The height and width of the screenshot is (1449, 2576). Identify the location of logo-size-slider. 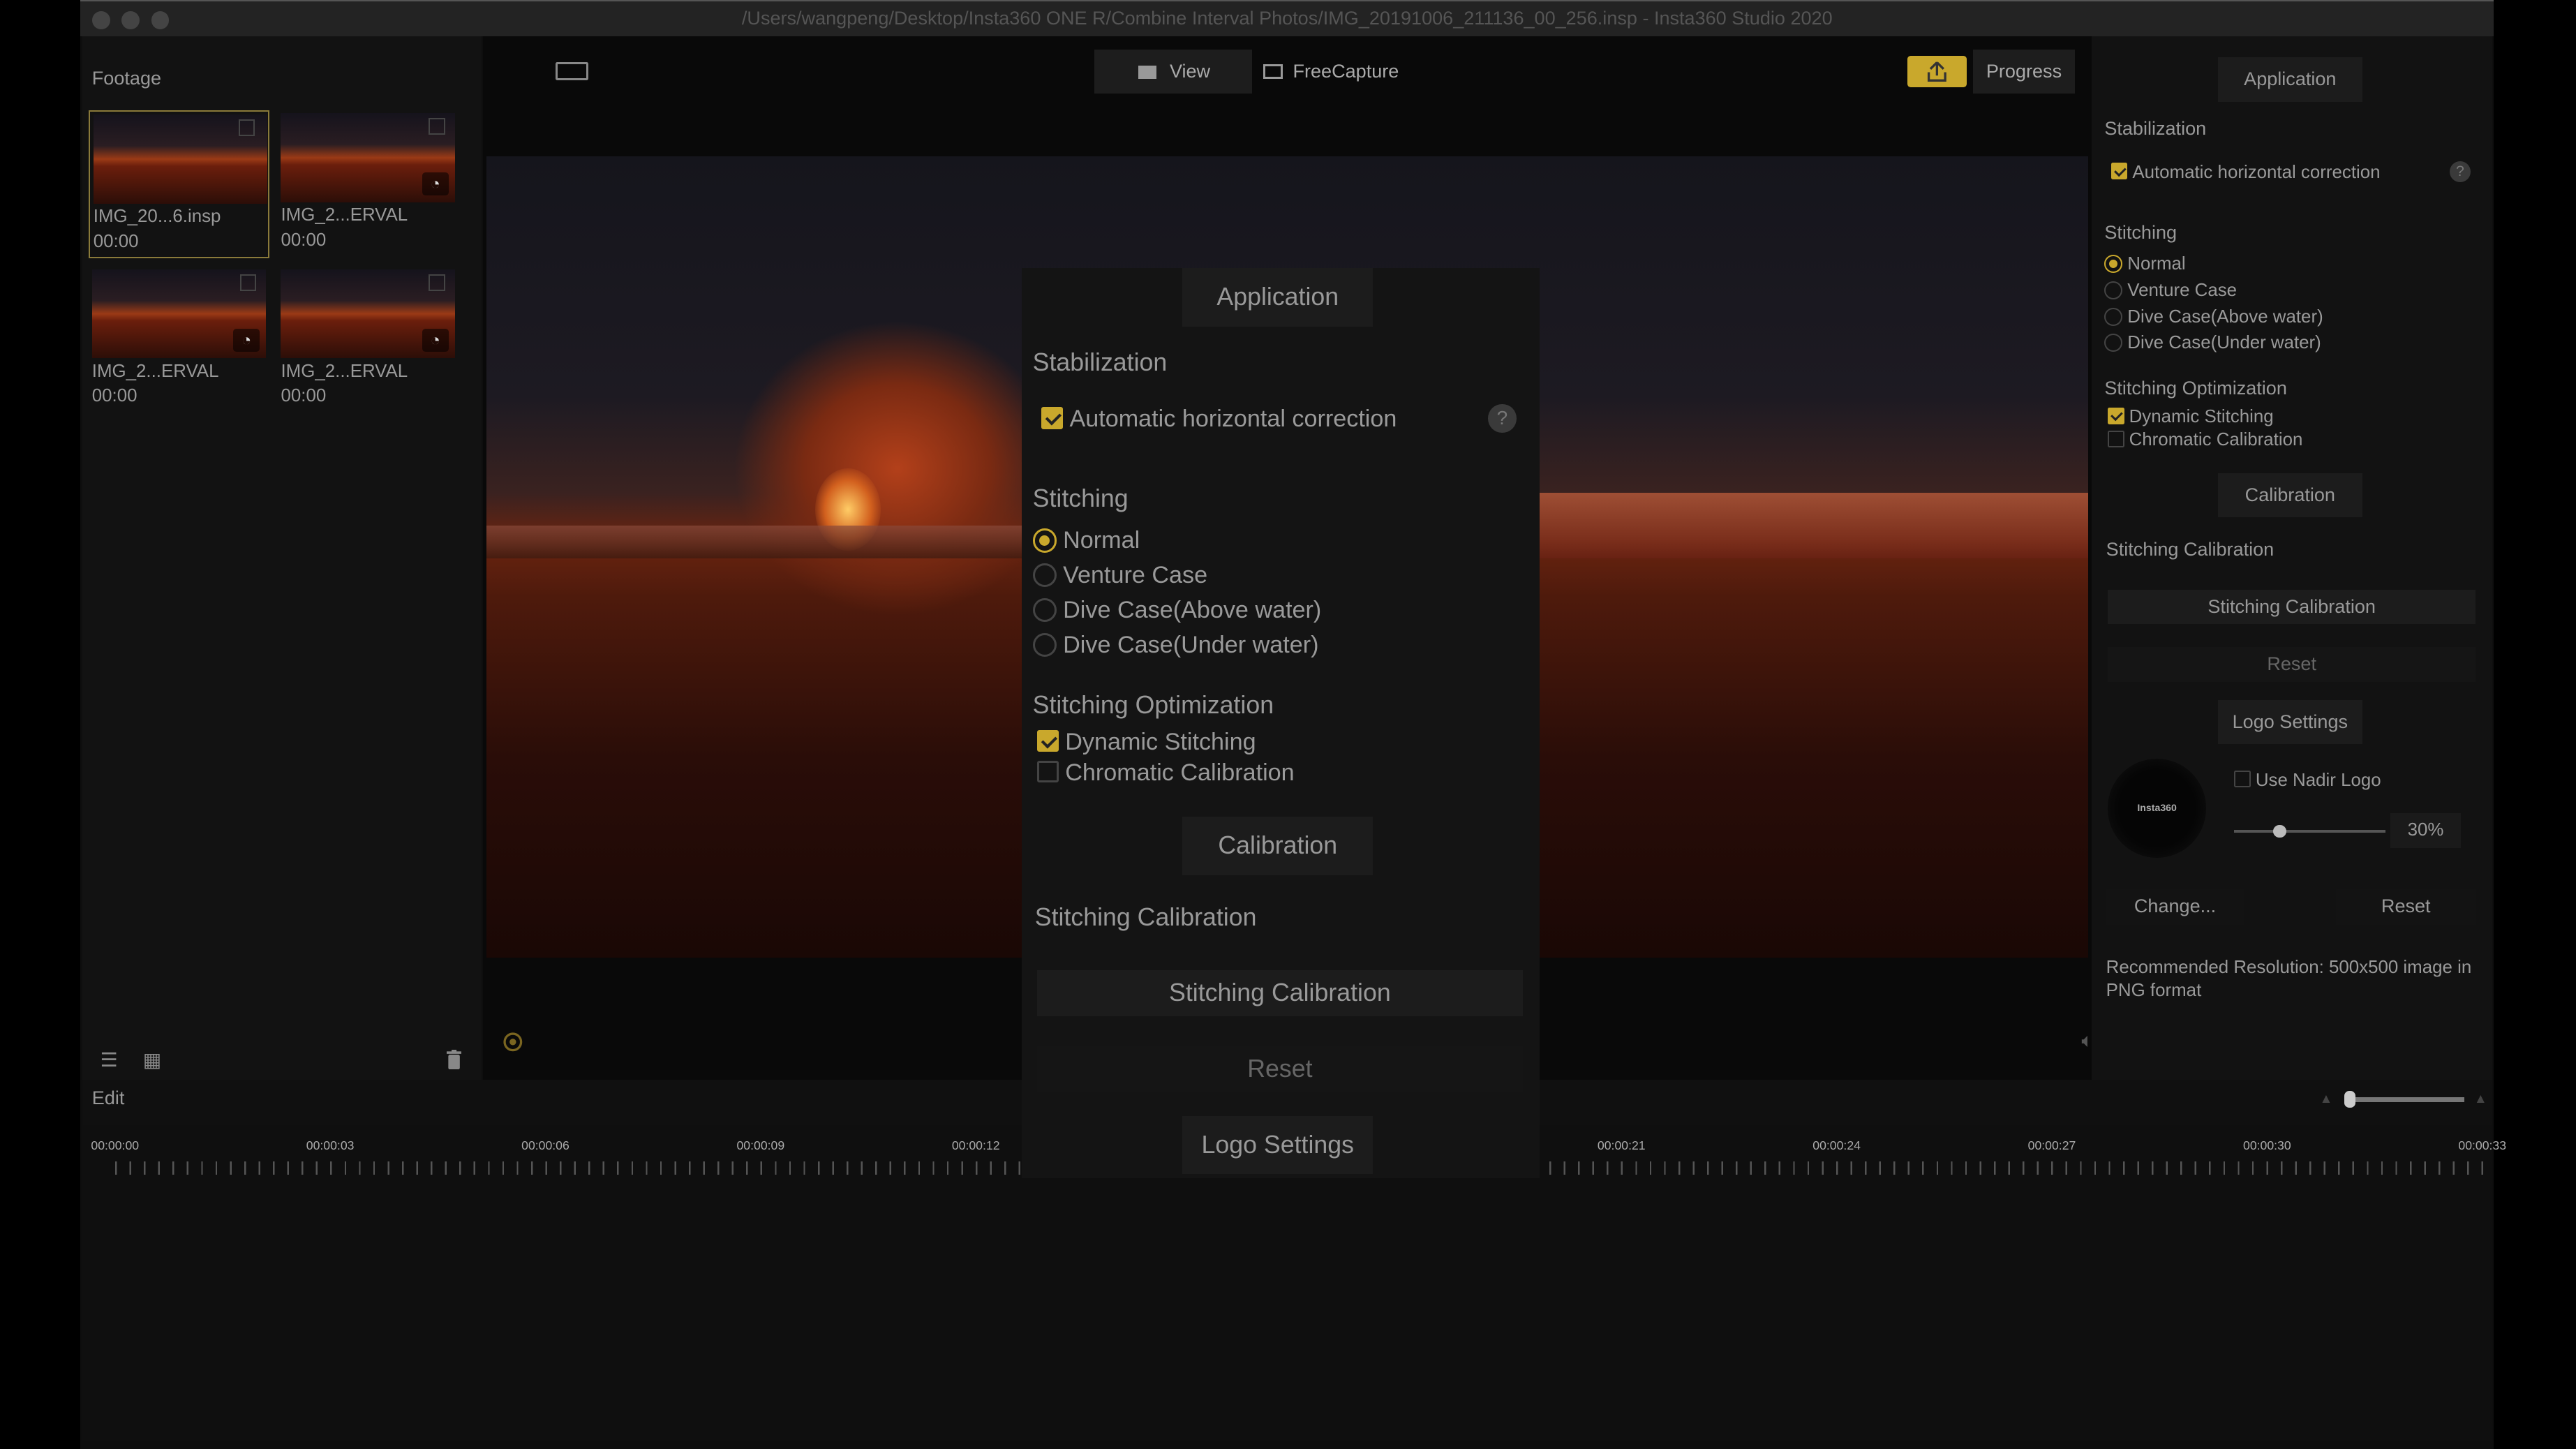
(2309, 831).